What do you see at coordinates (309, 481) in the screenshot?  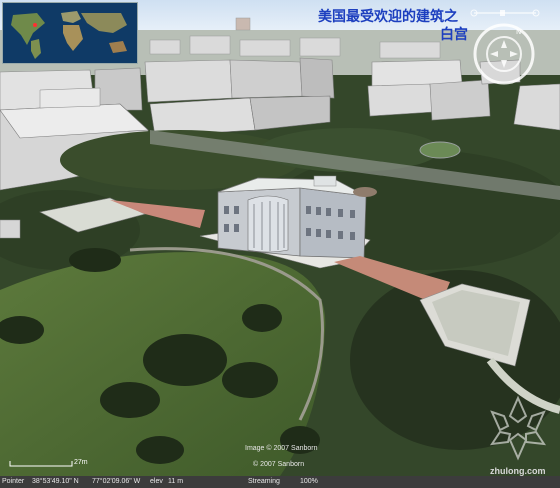 I see `streaming-percent: 100%` at bounding box center [309, 481].